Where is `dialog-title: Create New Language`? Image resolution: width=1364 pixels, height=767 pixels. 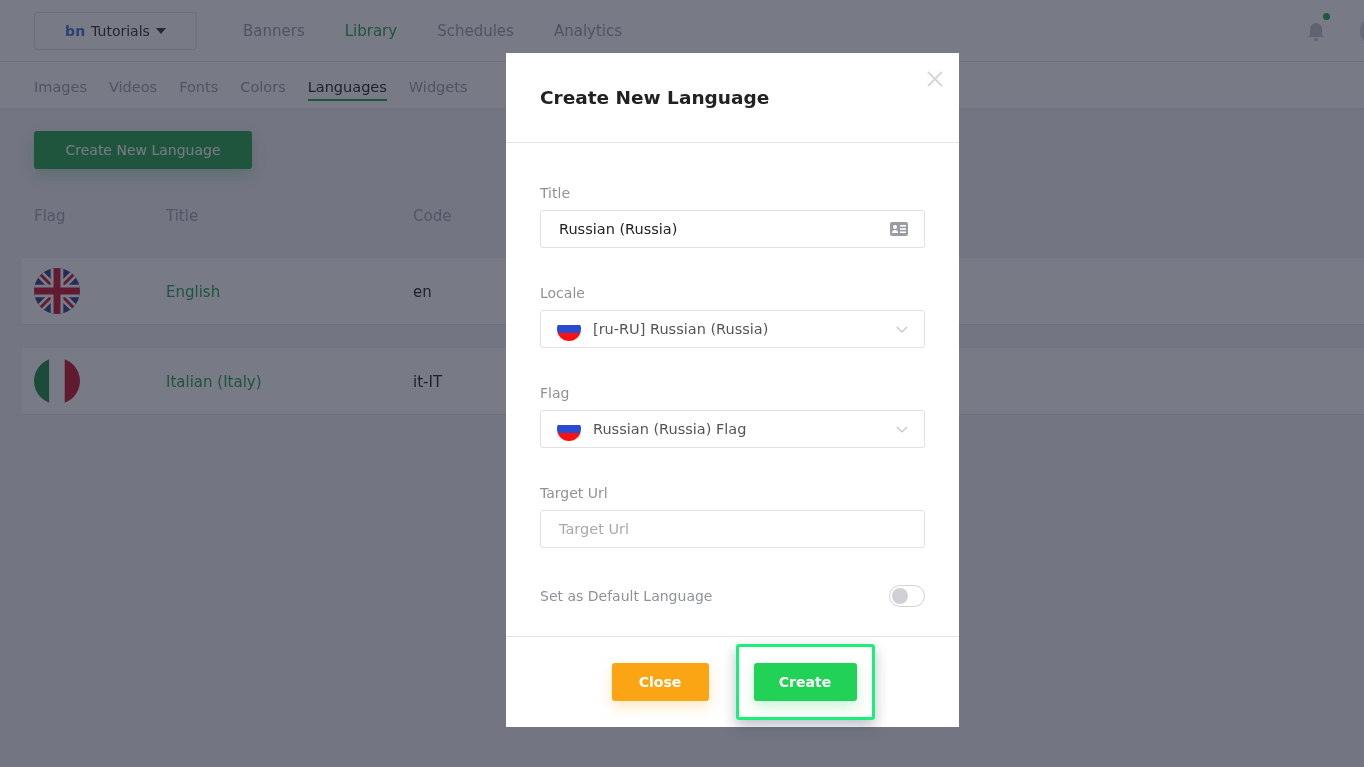
dialog-title: Create New Language is located at coordinates (655, 97).